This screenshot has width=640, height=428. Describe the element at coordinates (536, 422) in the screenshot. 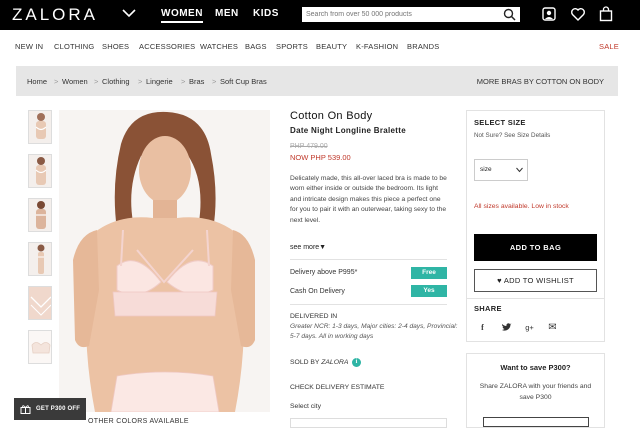

I see `referral-button` at that location.